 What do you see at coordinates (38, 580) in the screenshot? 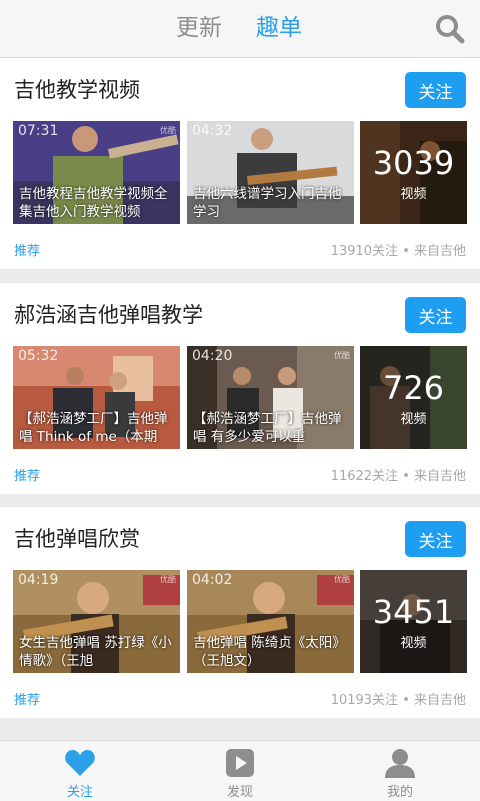
I see `video-duration: 04:19` at bounding box center [38, 580].